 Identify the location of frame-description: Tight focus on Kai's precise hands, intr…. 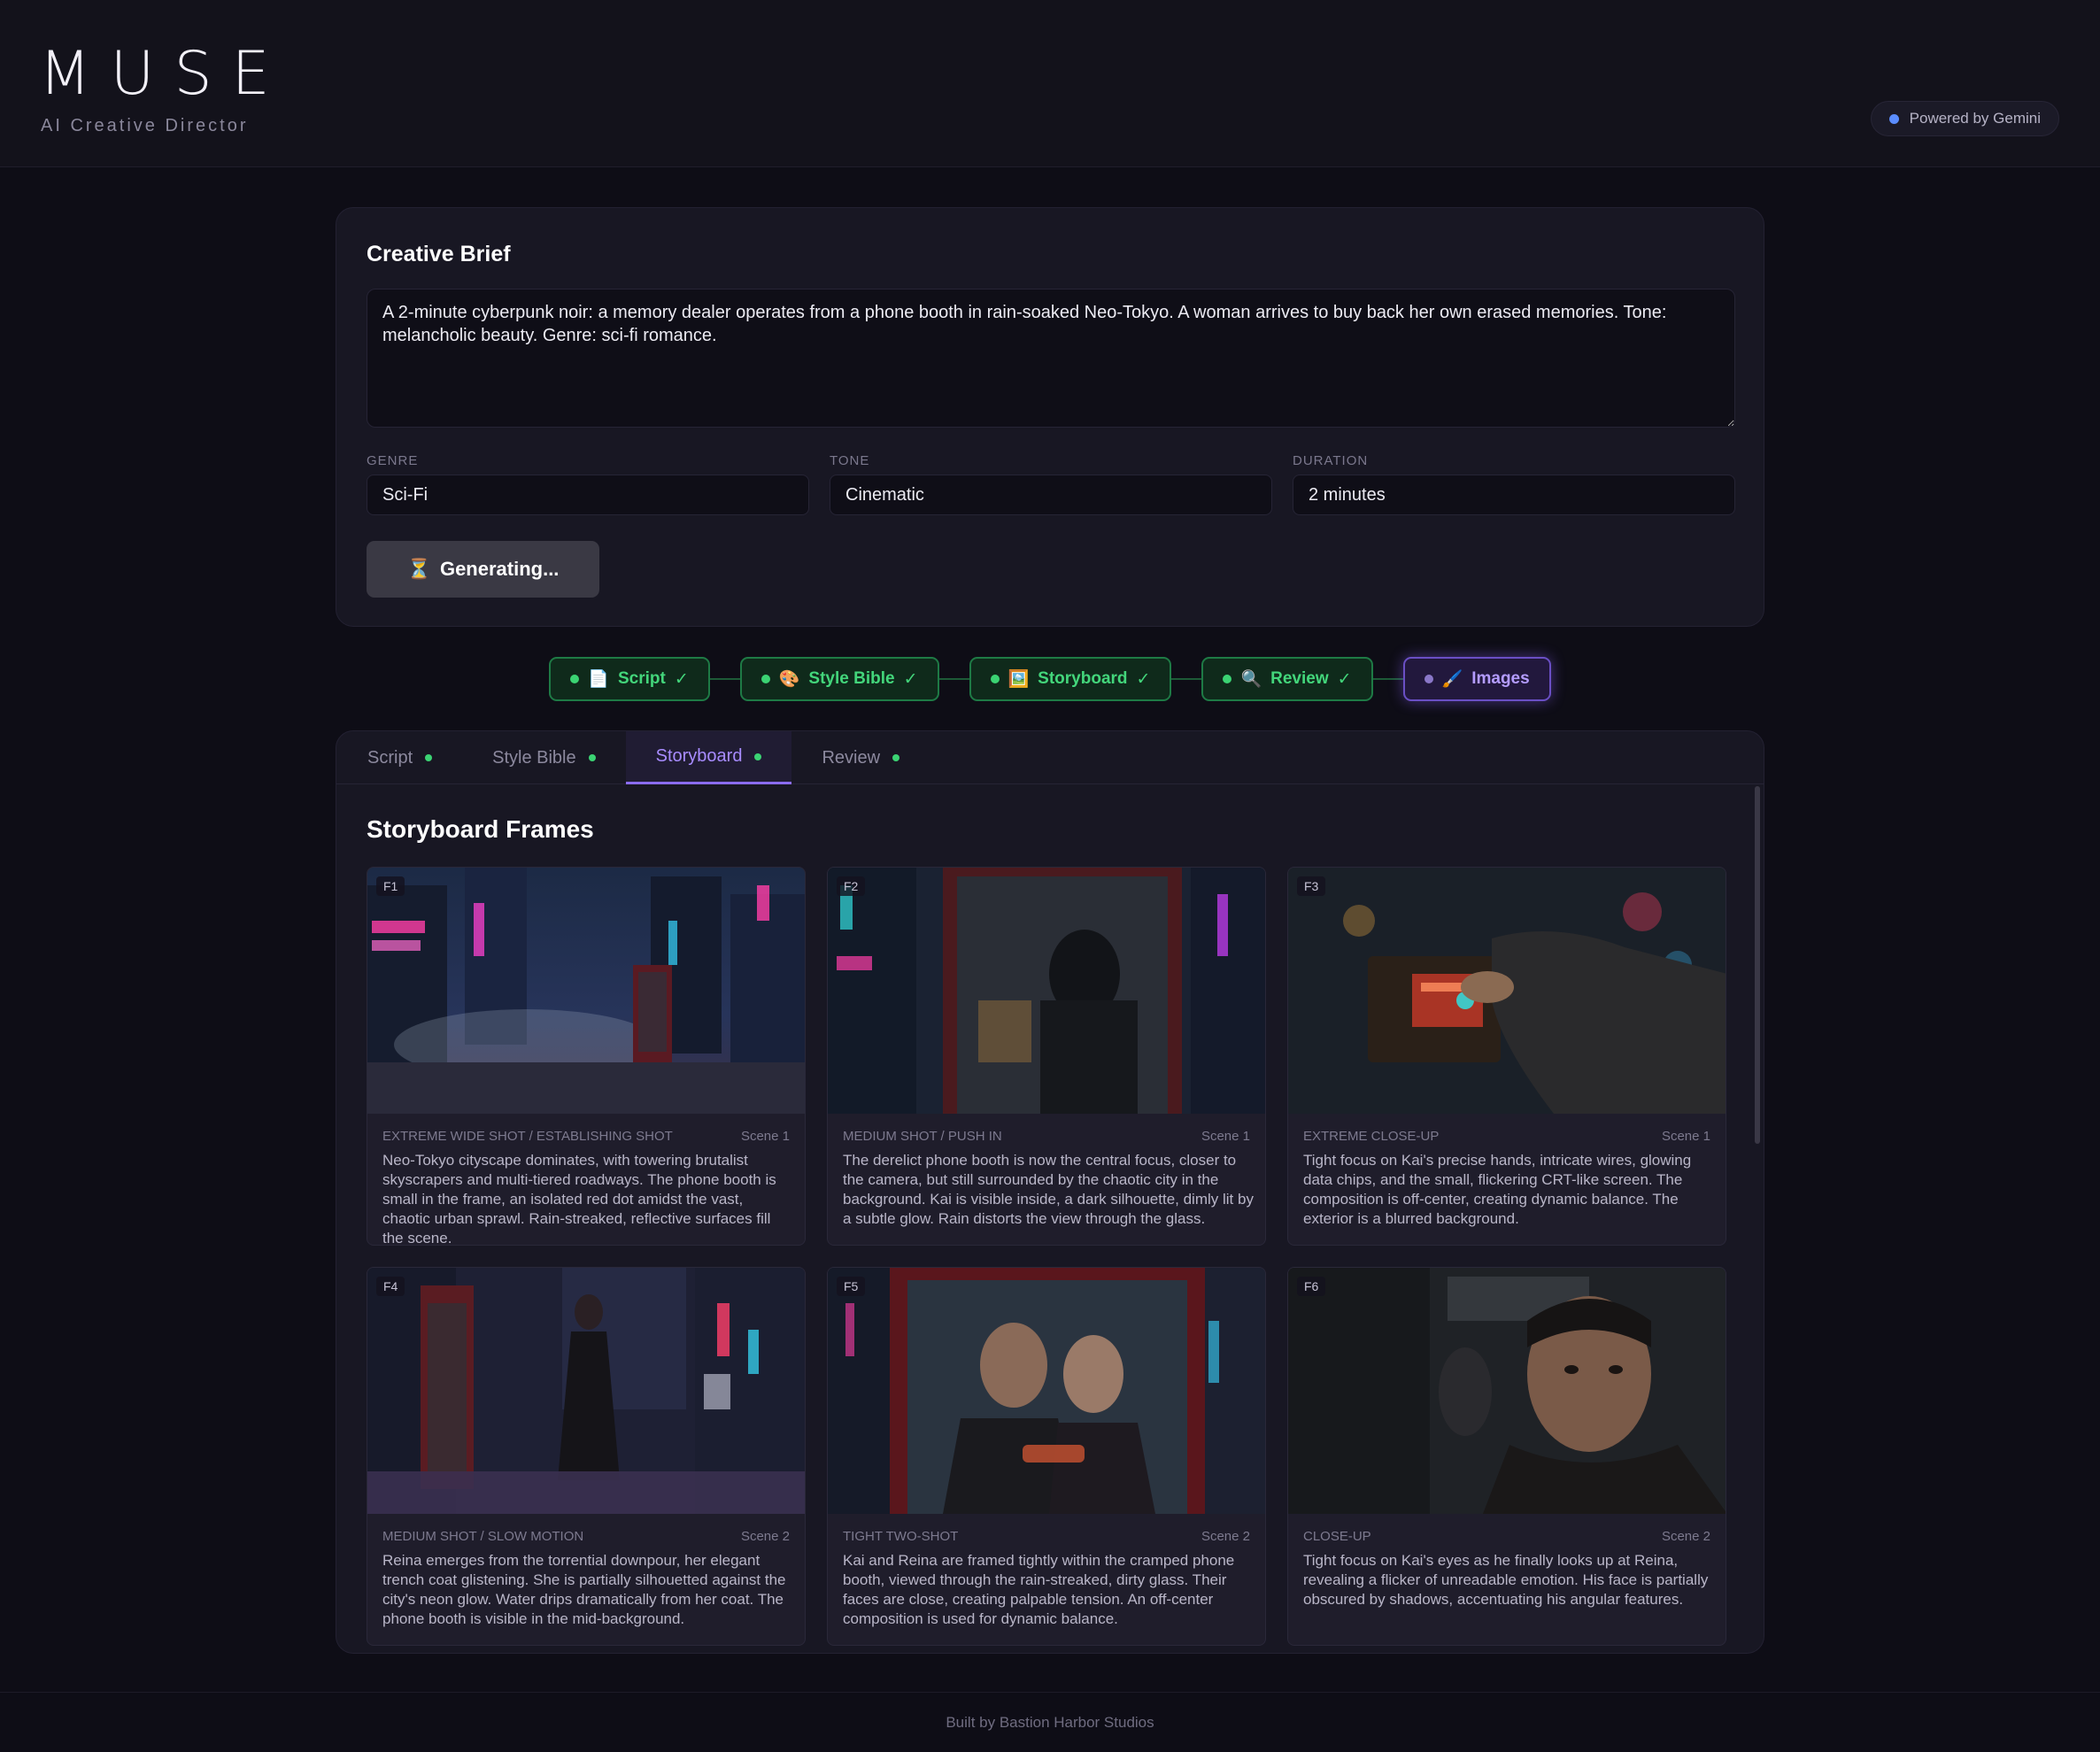
(1497, 1189).